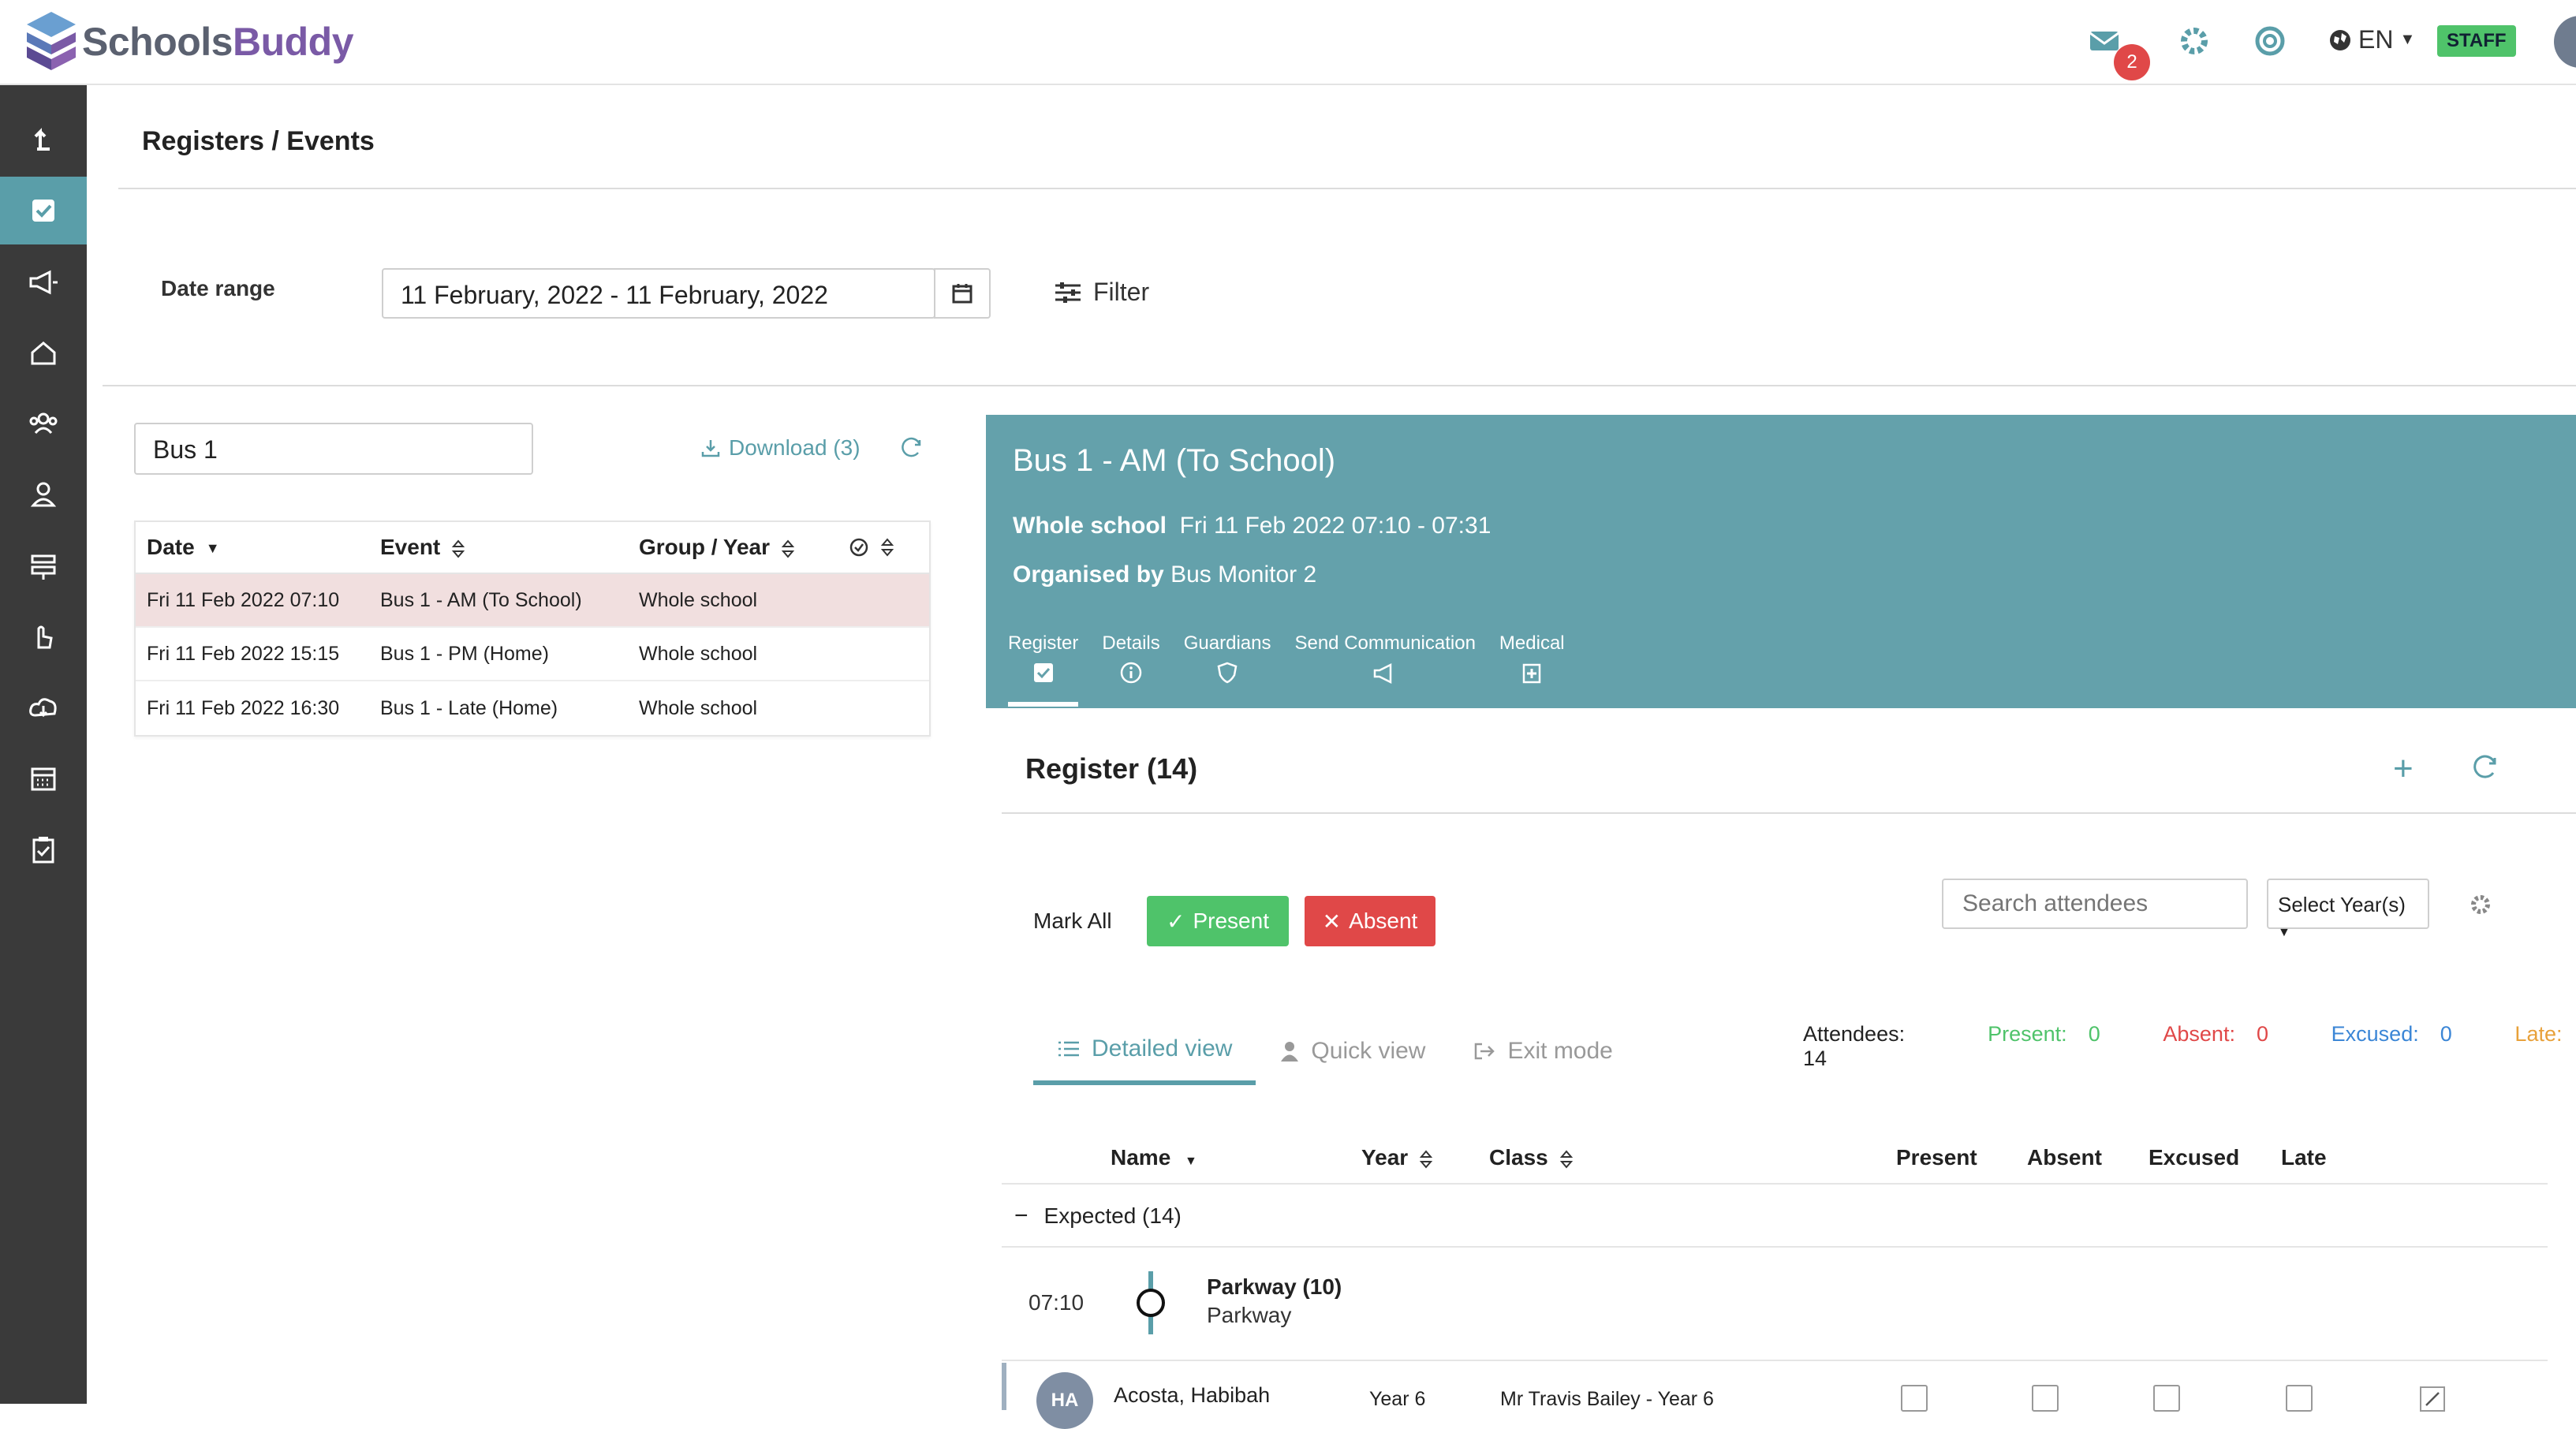 Image resolution: width=2576 pixels, height=1429 pixels. What do you see at coordinates (189, 42) in the screenshot?
I see `app-logo: SchoolsBuddy` at bounding box center [189, 42].